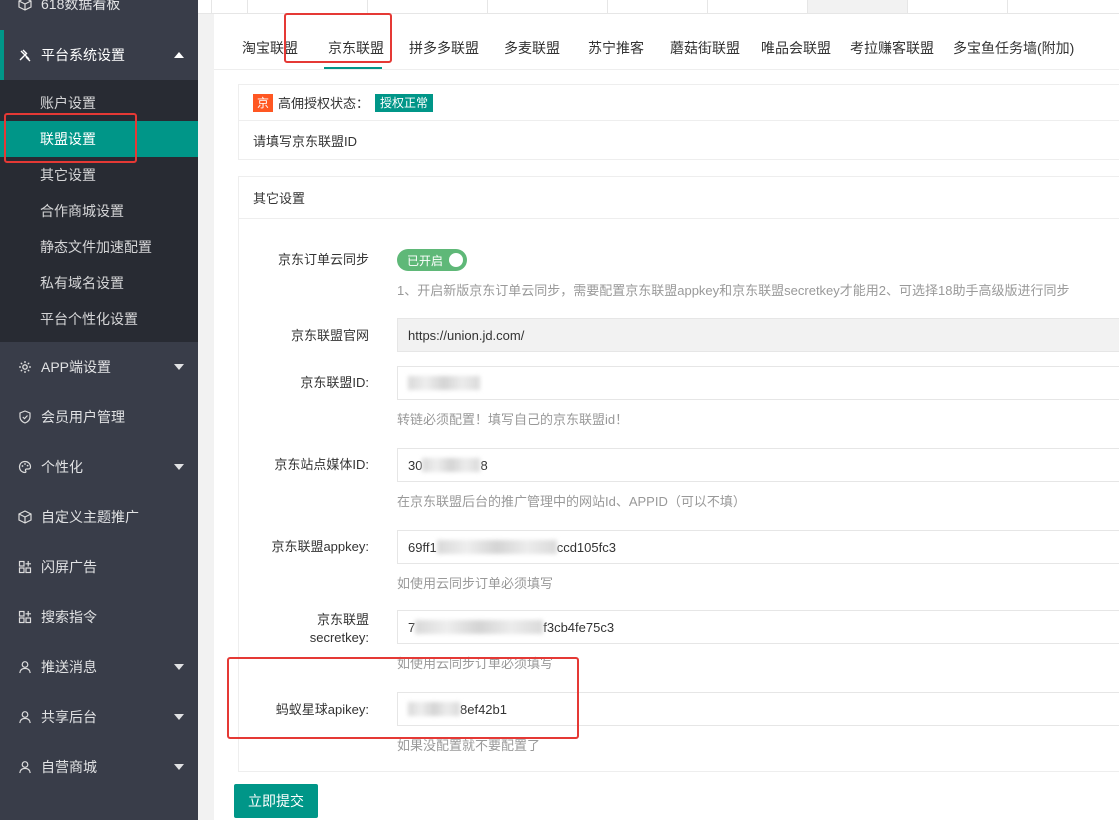 The height and width of the screenshot is (820, 1119). What do you see at coordinates (69, 767) in the screenshot?
I see `sidebar-item-label: 自营商城` at bounding box center [69, 767].